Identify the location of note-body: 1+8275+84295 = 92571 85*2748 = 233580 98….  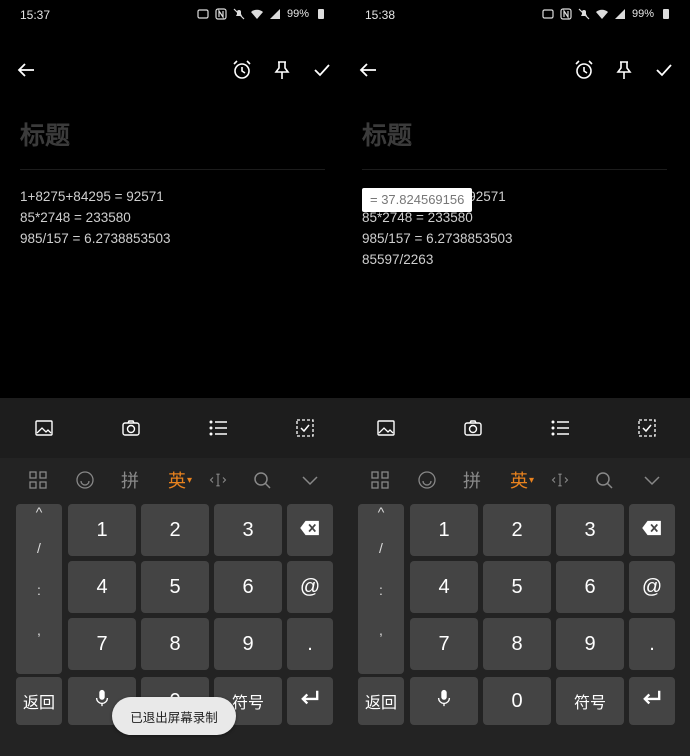
(175, 217).